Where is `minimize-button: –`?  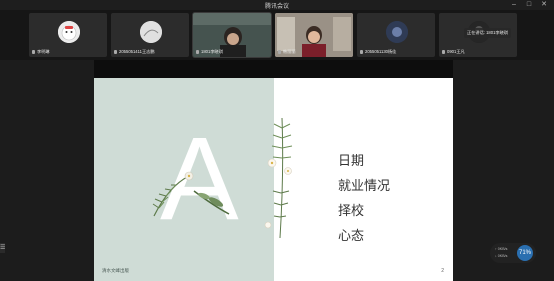 minimize-button: – is located at coordinates (514, 5).